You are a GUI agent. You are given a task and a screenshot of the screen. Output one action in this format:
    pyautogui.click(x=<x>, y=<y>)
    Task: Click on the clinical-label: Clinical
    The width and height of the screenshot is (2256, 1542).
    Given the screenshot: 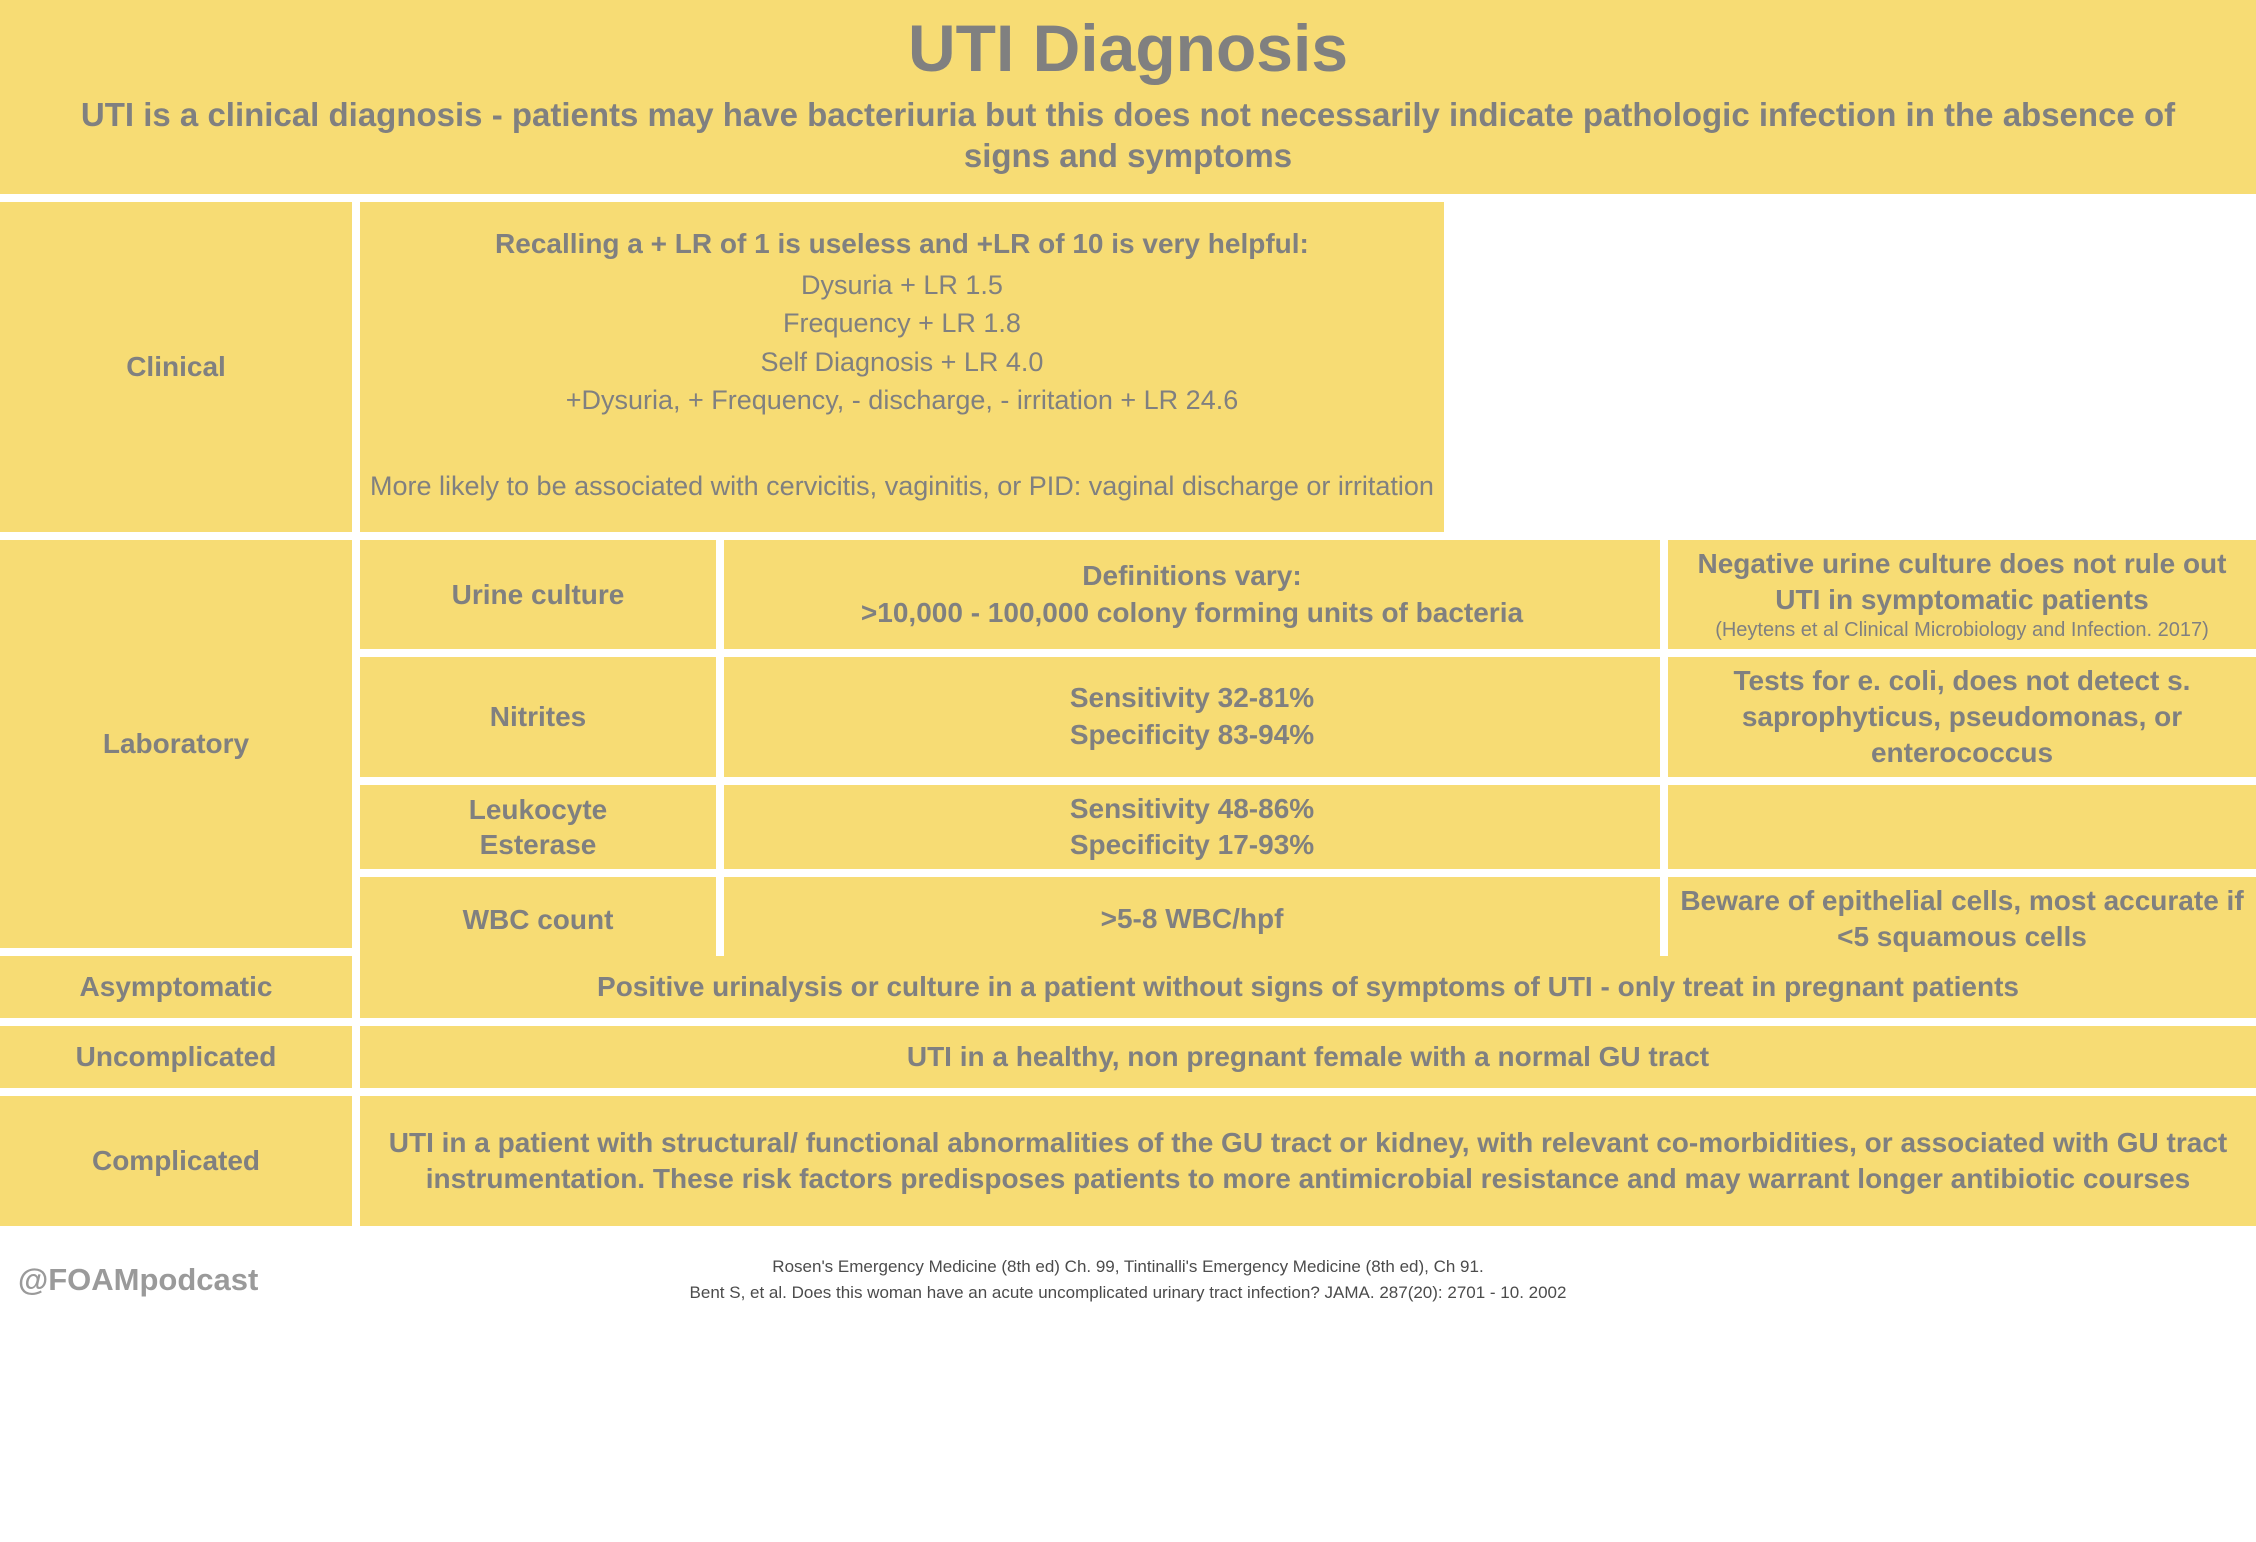 What is the action you would take?
    pyautogui.click(x=176, y=367)
    